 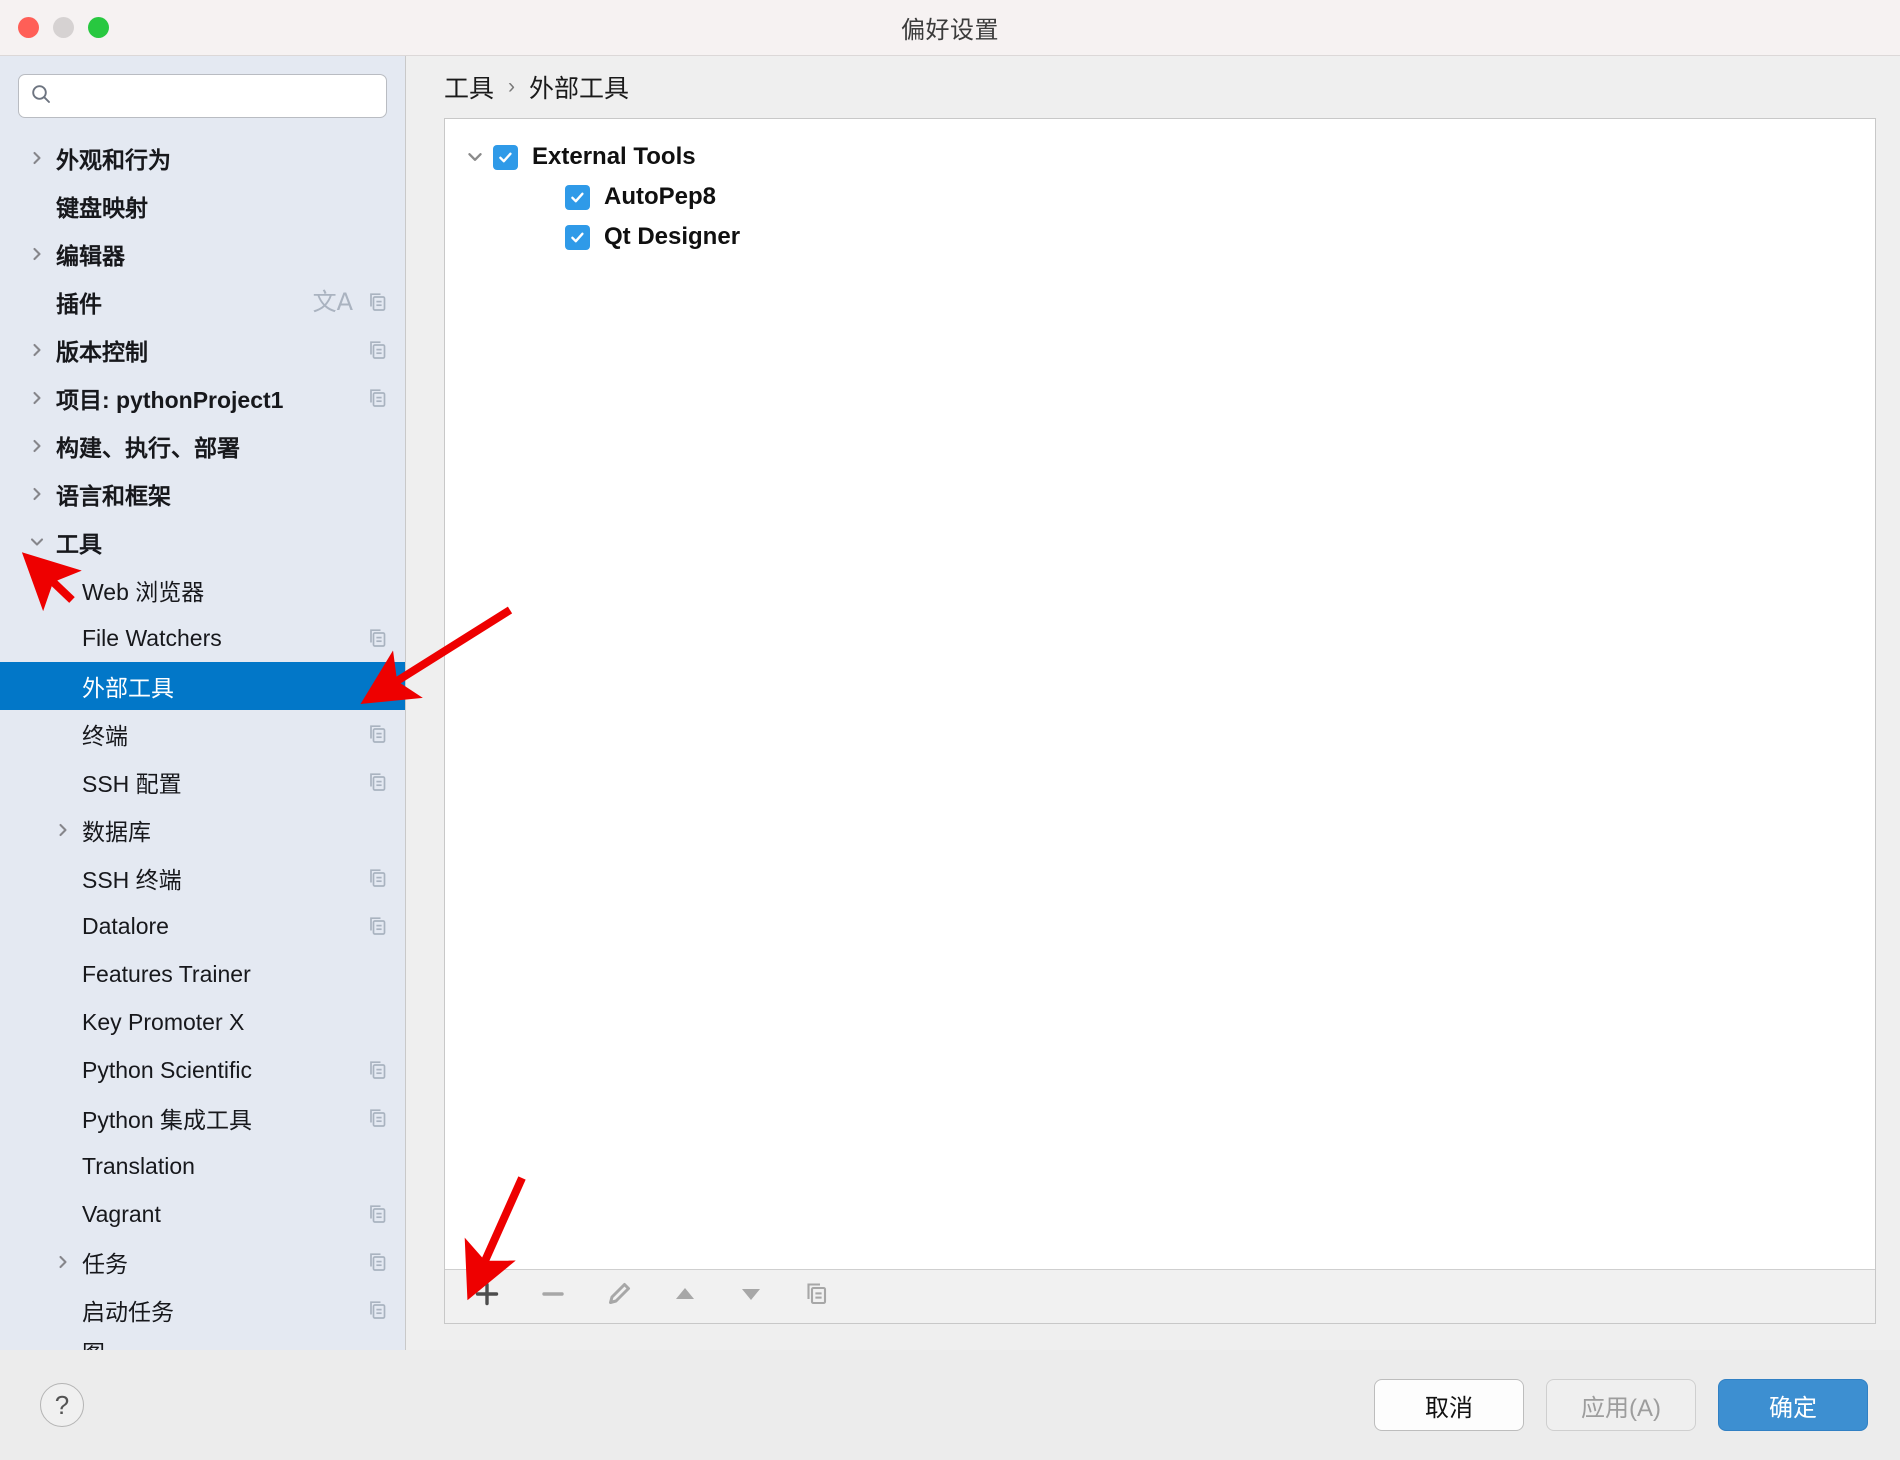 What do you see at coordinates (1153, 87) in the screenshot?
I see `breadcrumb: 工具 › 外部工具` at bounding box center [1153, 87].